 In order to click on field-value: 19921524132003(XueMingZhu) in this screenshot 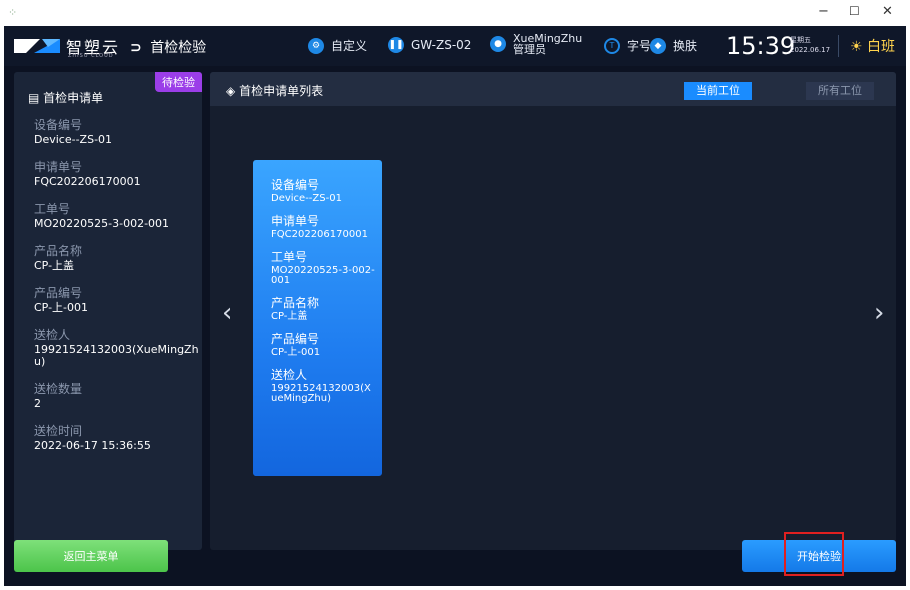, I will do `click(116, 355)`.